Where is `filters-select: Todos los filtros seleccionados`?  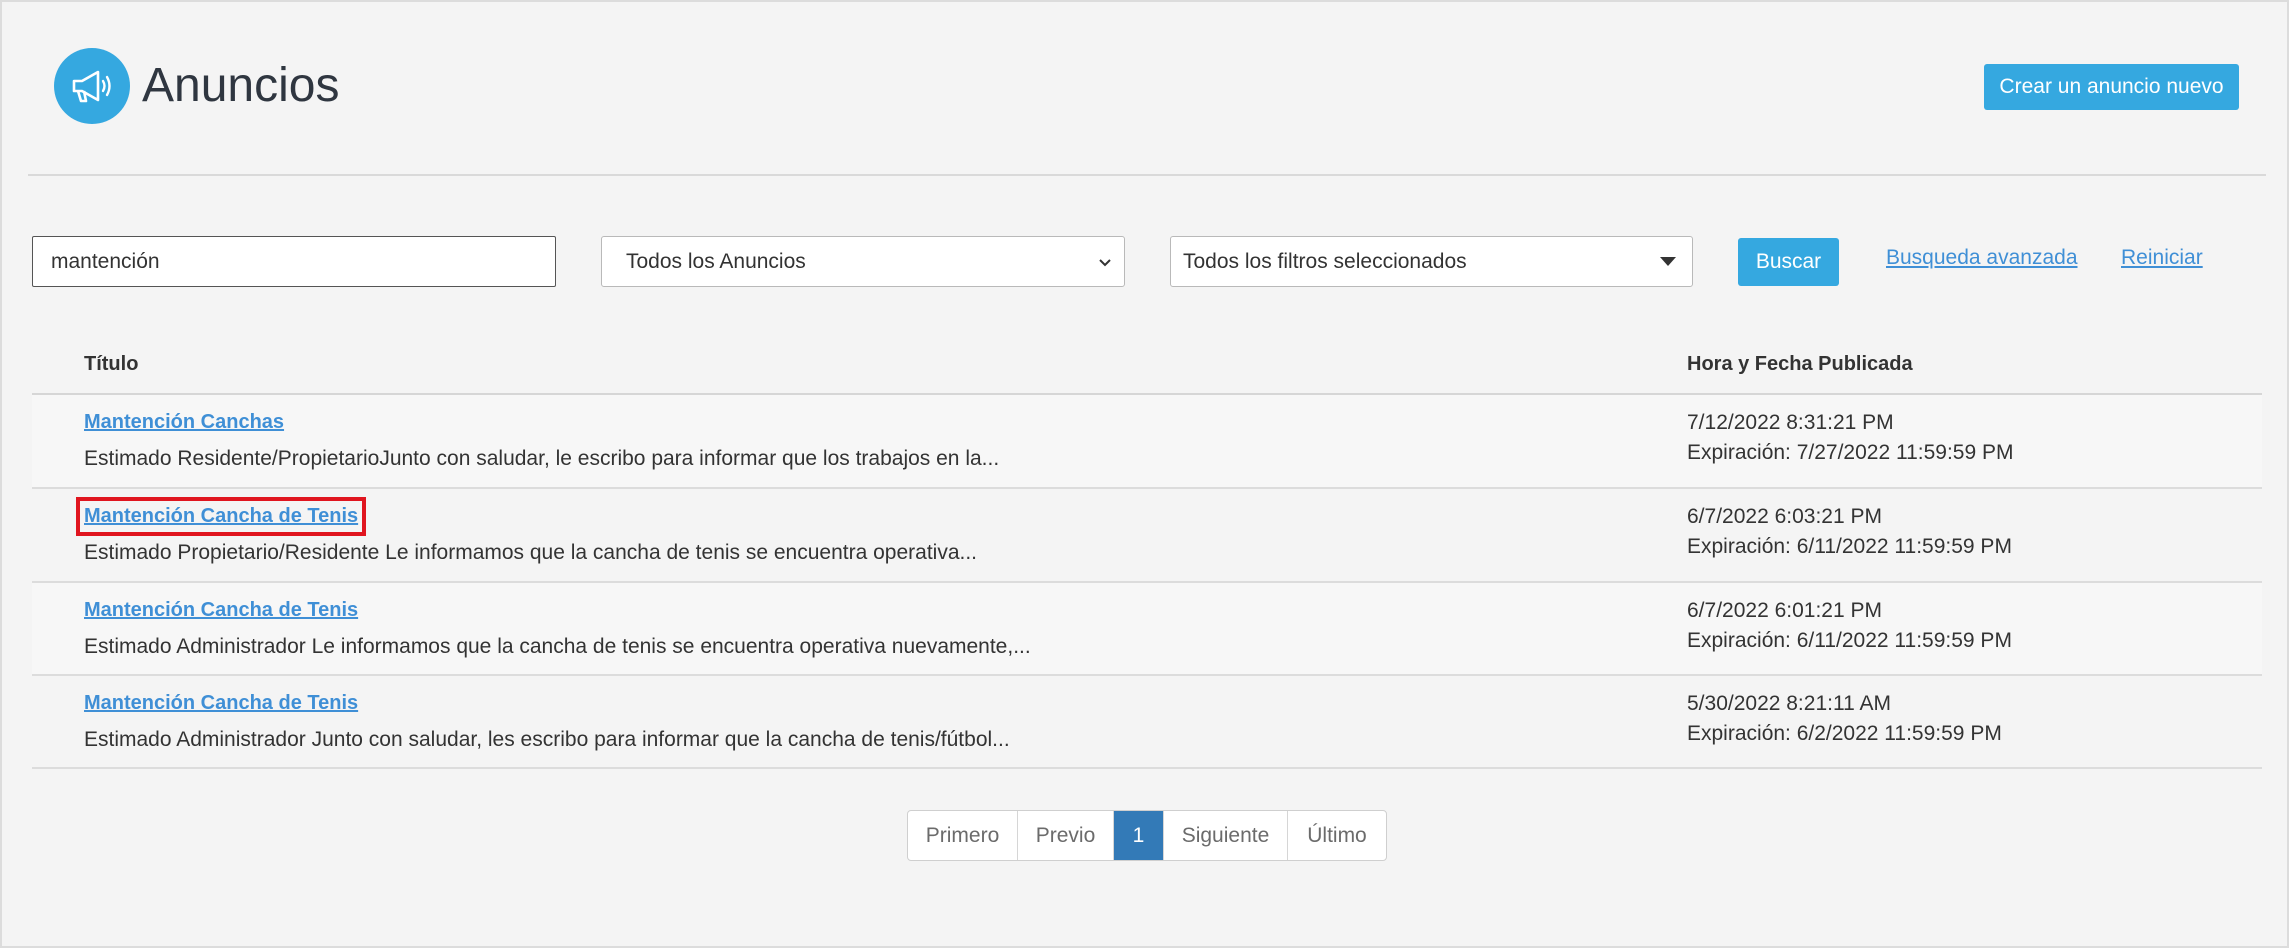
filters-select: Todos los filtros seleccionados is located at coordinates (1431, 261).